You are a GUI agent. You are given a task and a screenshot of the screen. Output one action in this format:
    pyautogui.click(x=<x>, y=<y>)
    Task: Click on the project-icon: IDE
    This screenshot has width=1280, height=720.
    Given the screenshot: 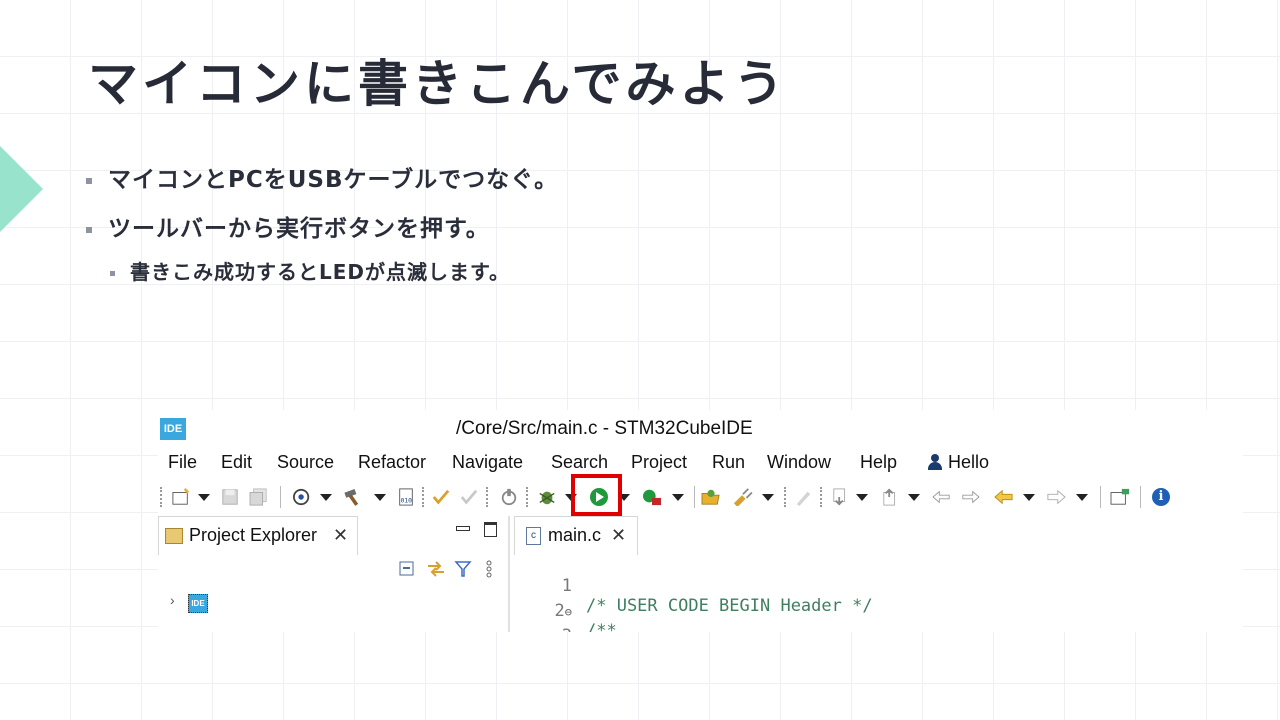 What is the action you would take?
    pyautogui.click(x=198, y=603)
    